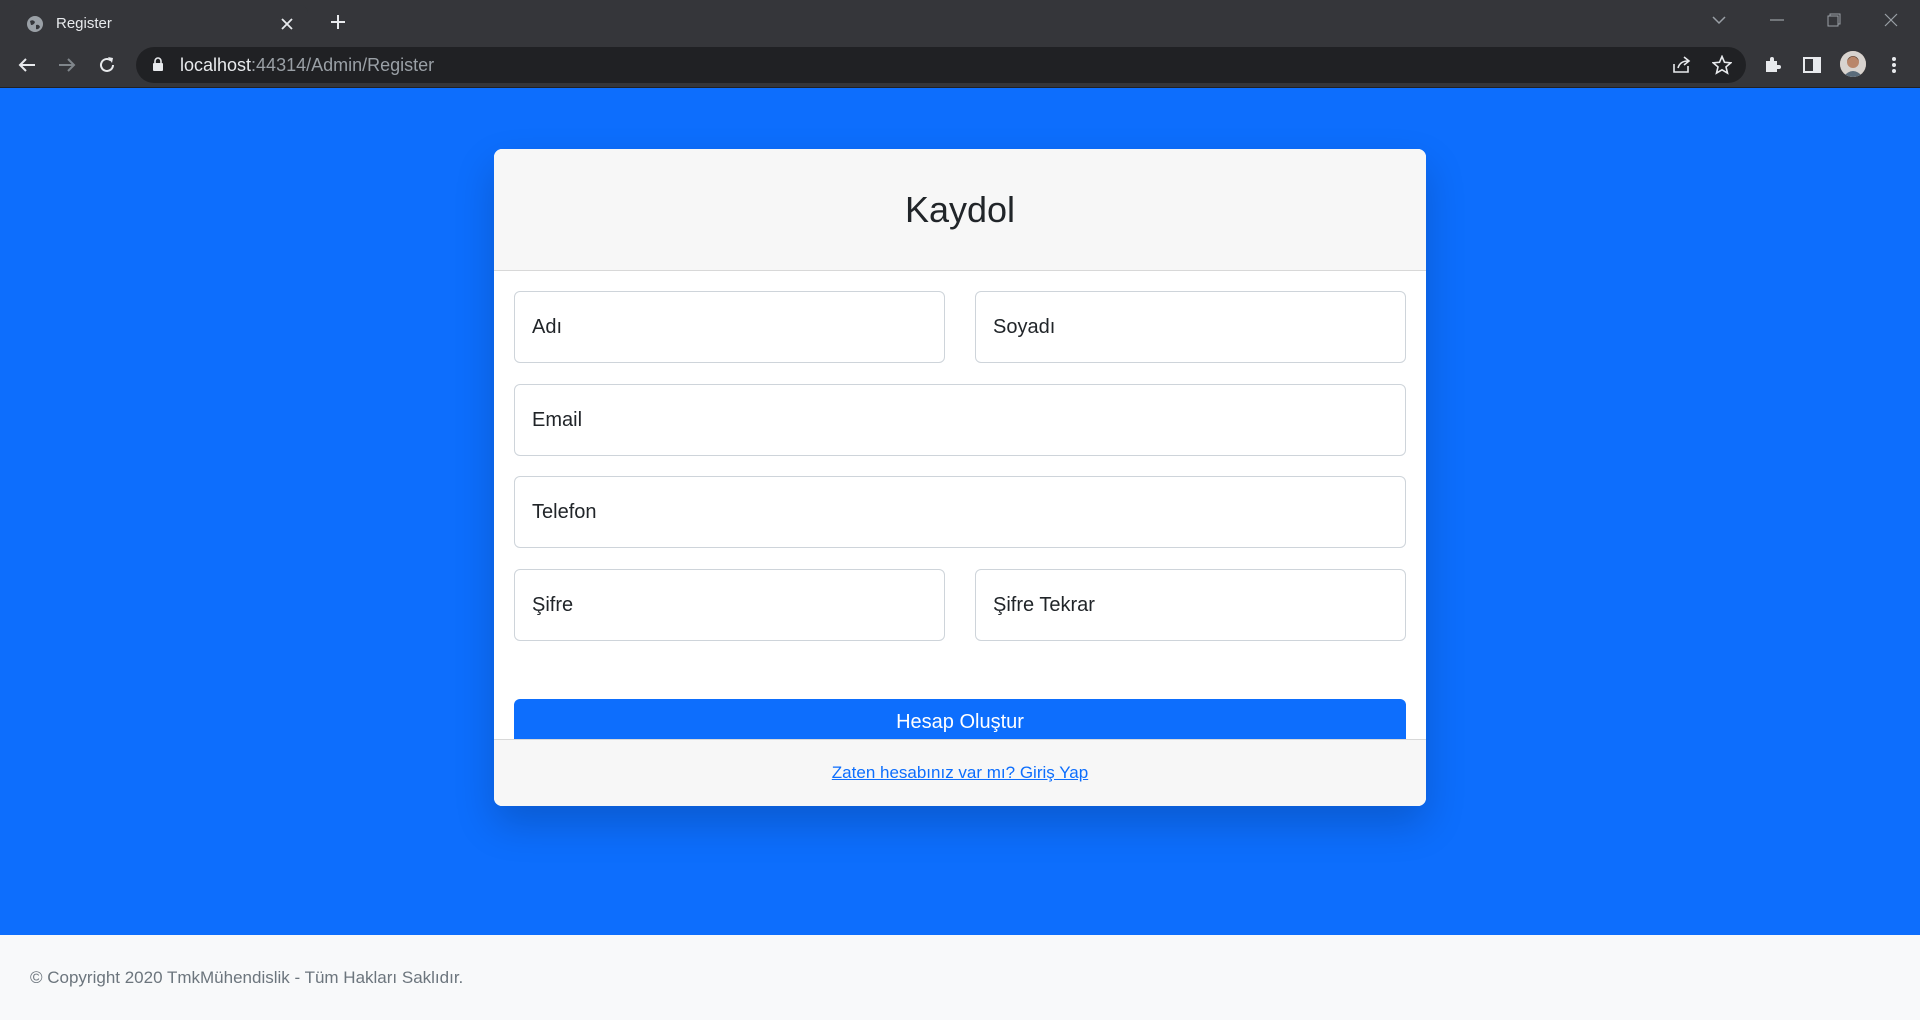  What do you see at coordinates (960, 21) in the screenshot?
I see `browser-tab-strip: Register` at bounding box center [960, 21].